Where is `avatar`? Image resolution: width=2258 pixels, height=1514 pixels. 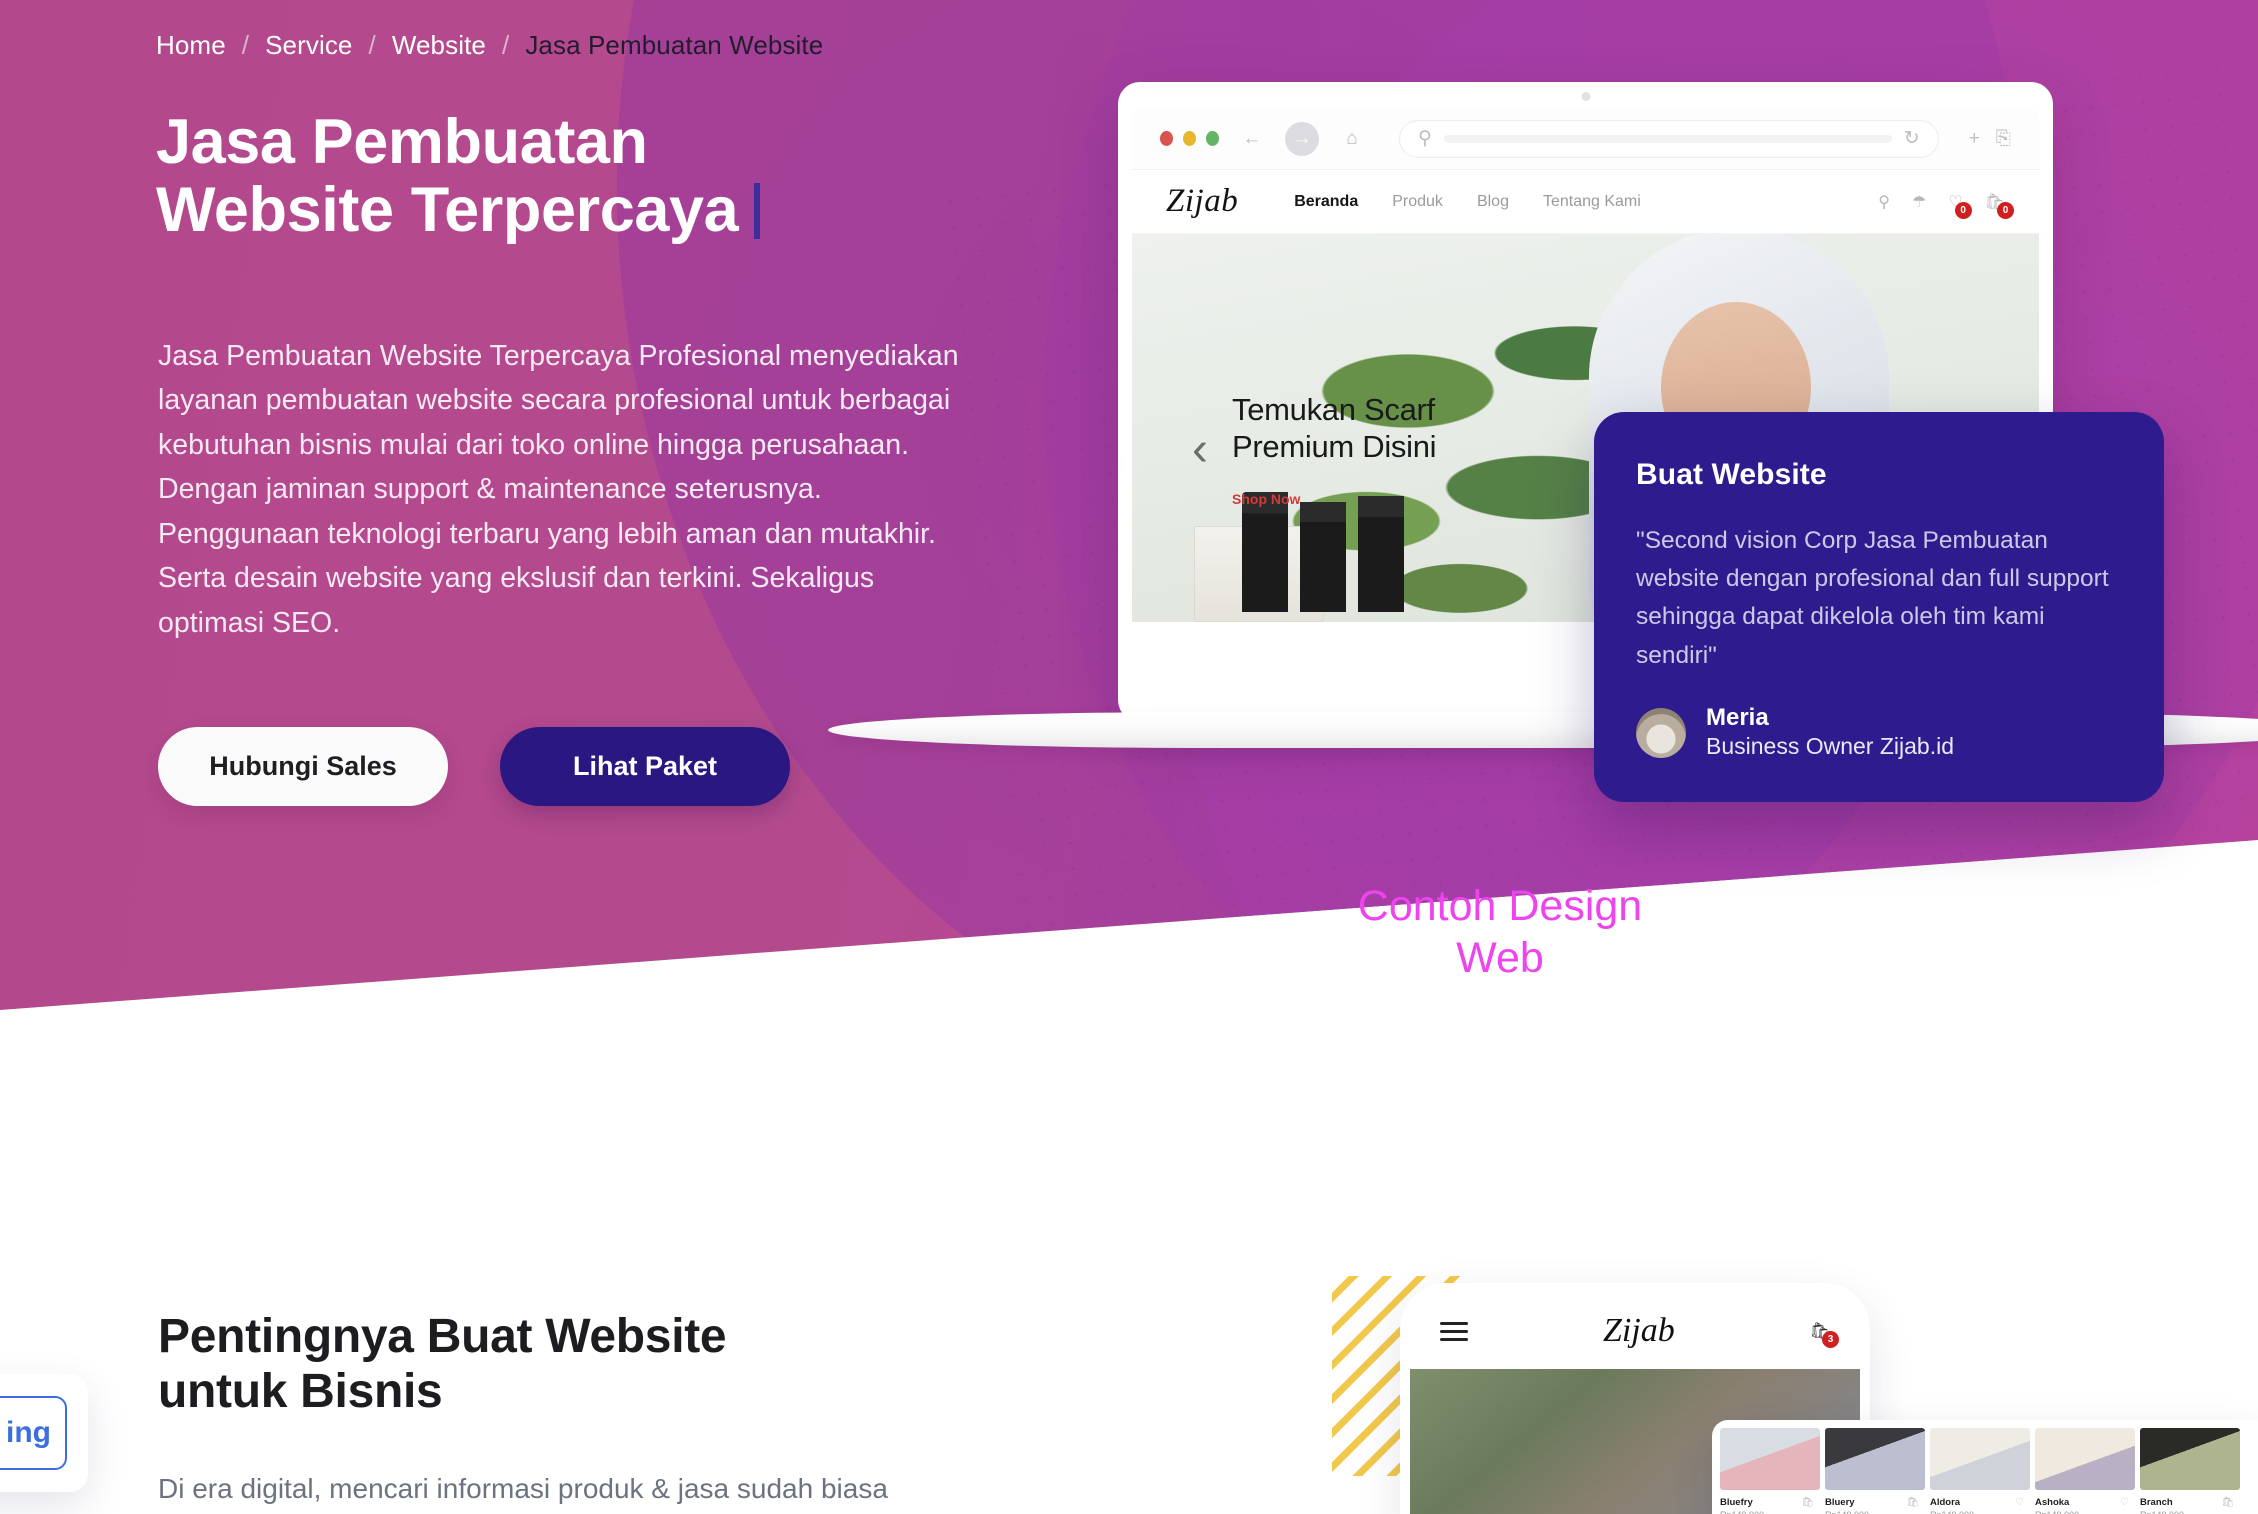
avatar is located at coordinates (1661, 732).